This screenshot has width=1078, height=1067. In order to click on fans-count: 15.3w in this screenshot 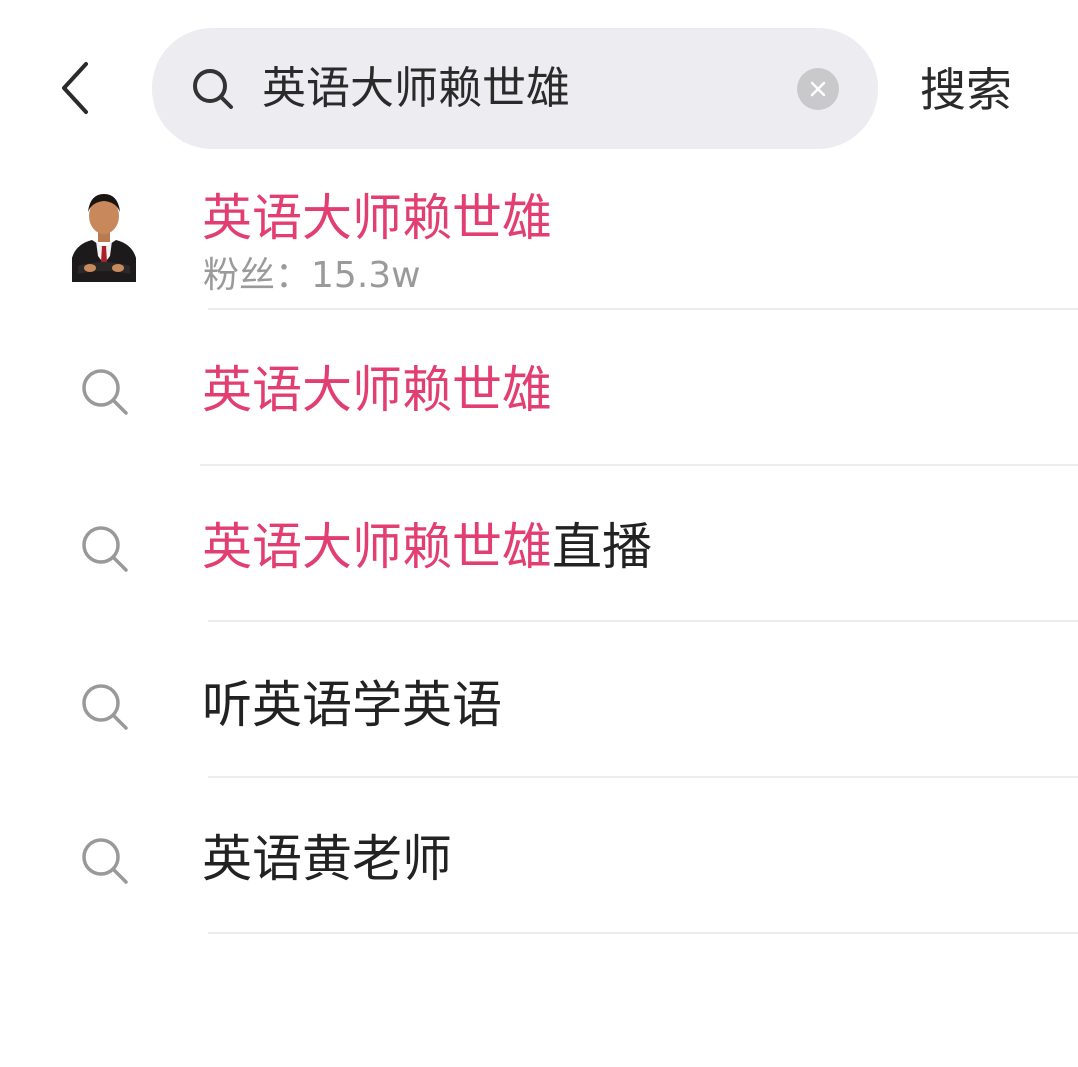, I will do `click(366, 275)`.